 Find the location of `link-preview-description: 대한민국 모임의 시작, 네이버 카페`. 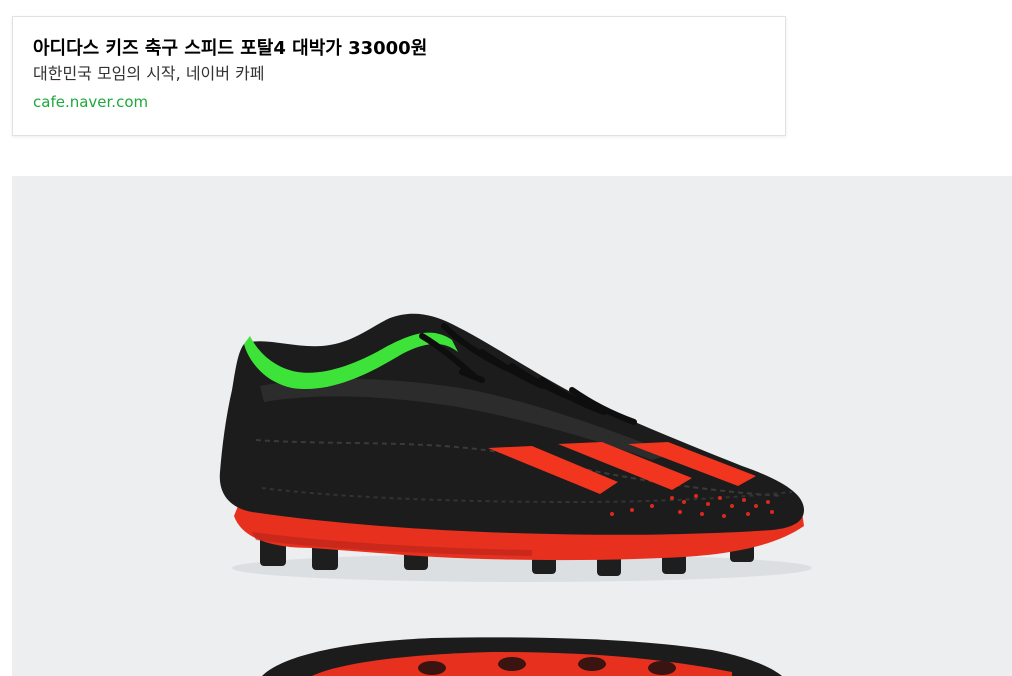

link-preview-description: 대한민국 모임의 시작, 네이버 카페 is located at coordinates (149, 73).